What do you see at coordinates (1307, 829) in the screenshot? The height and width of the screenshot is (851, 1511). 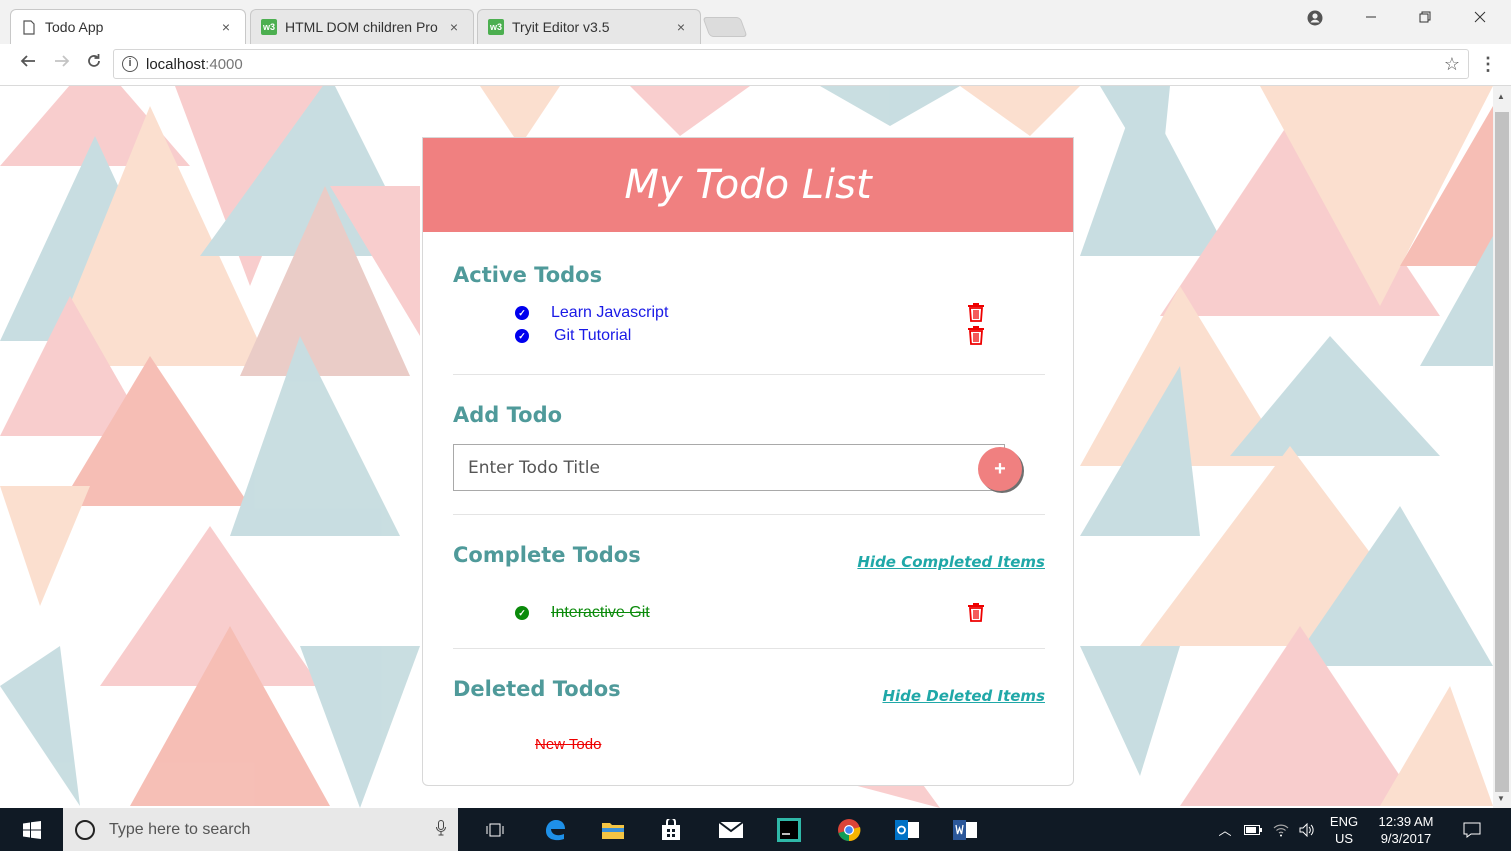 I see `volume-icon` at bounding box center [1307, 829].